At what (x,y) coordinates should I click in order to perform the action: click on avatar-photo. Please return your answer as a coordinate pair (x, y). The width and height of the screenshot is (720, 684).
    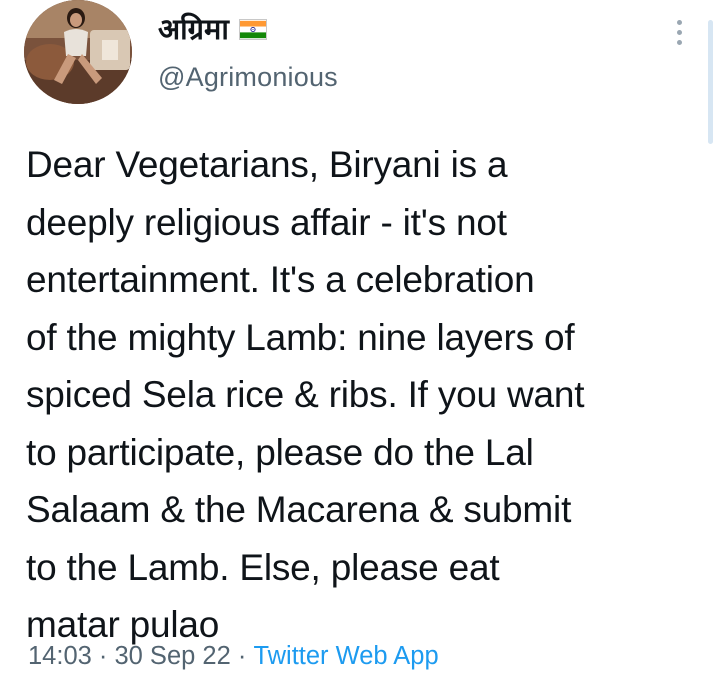
    Looking at the image, I should click on (78, 52).